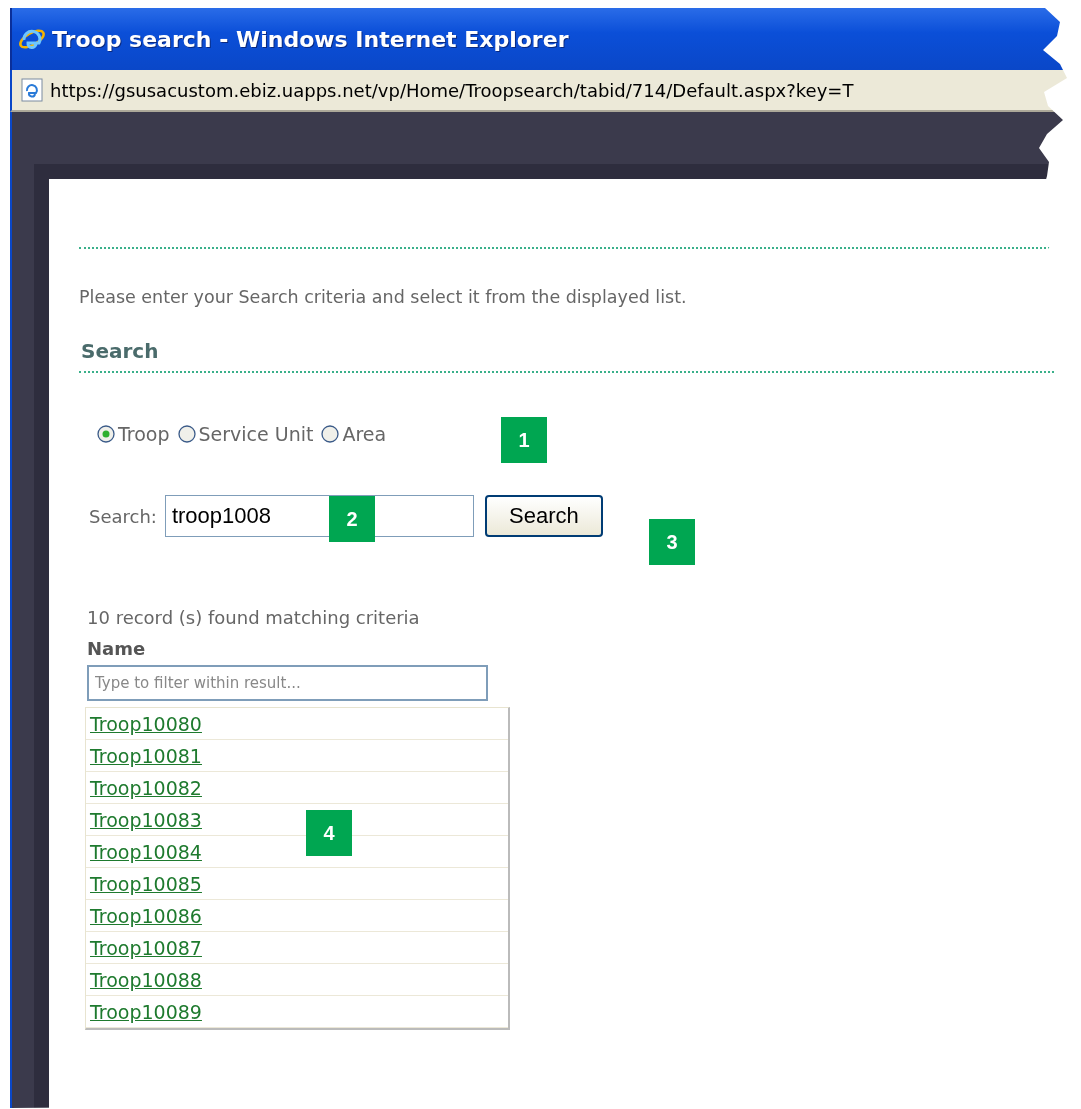 The image size is (1081, 1109). What do you see at coordinates (146, 883) in the screenshot?
I see `result-link: Troop10085` at bounding box center [146, 883].